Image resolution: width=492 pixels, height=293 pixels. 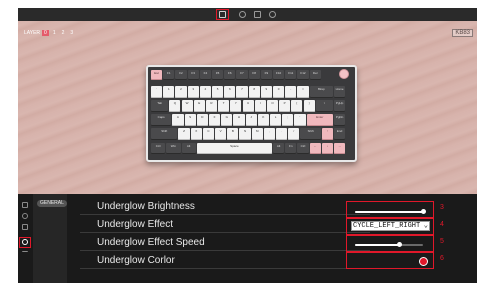 What do you see at coordinates (218, 92) in the screenshot?
I see `key-5: 5` at bounding box center [218, 92].